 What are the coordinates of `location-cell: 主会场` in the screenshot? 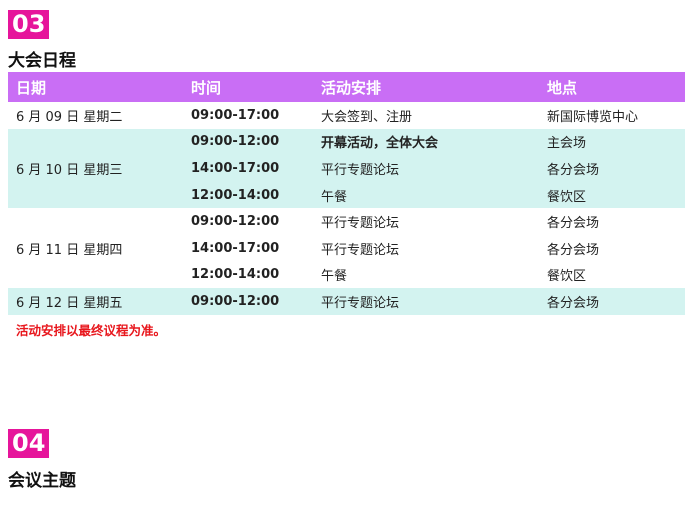 It's located at (612, 142).